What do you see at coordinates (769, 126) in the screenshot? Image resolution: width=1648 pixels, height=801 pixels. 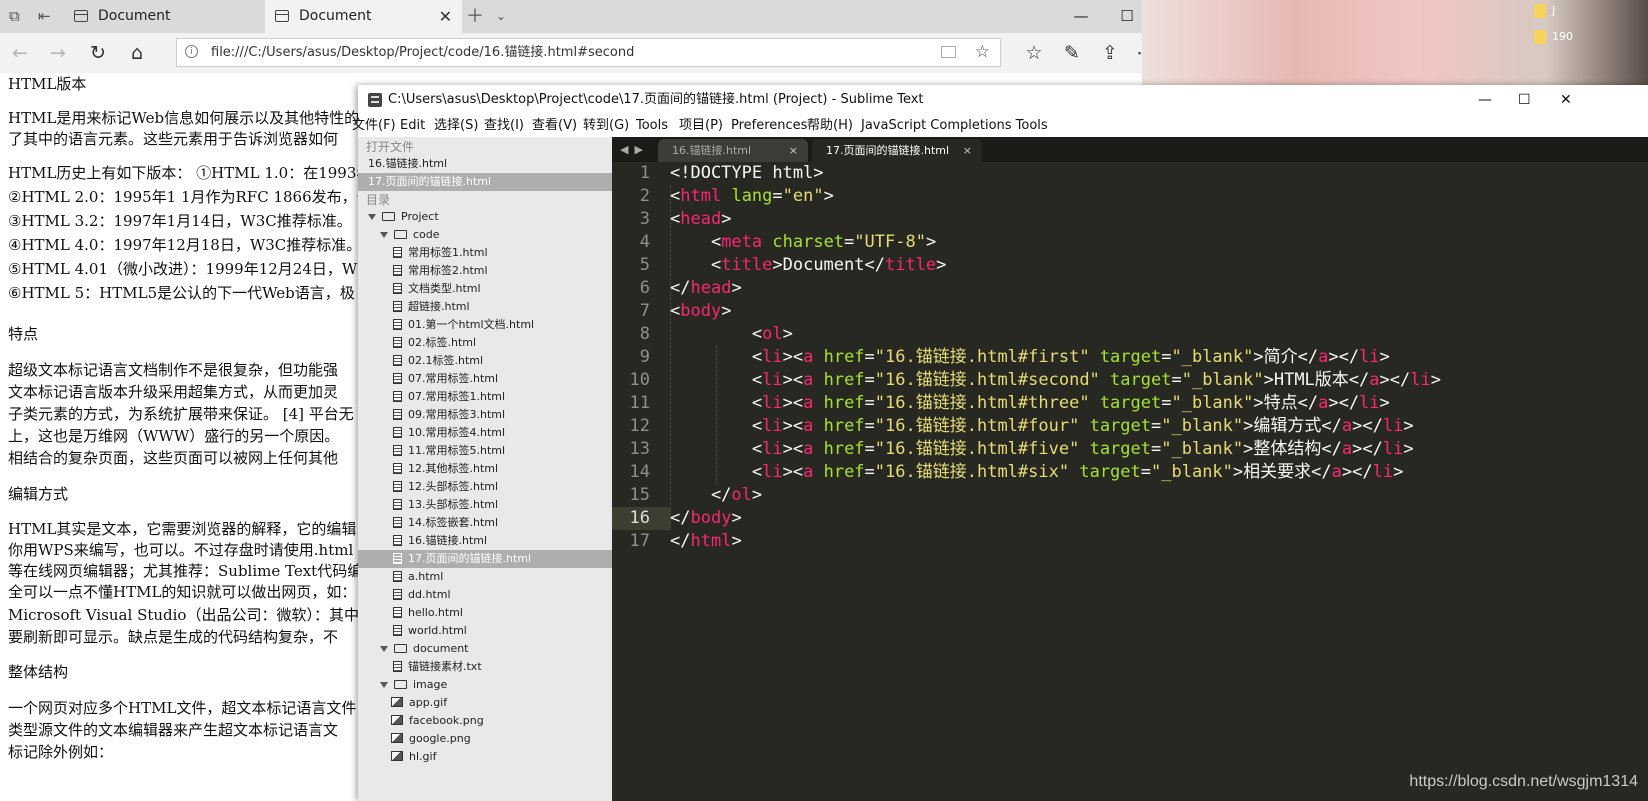 I see `menu-preferences: Preferences` at bounding box center [769, 126].